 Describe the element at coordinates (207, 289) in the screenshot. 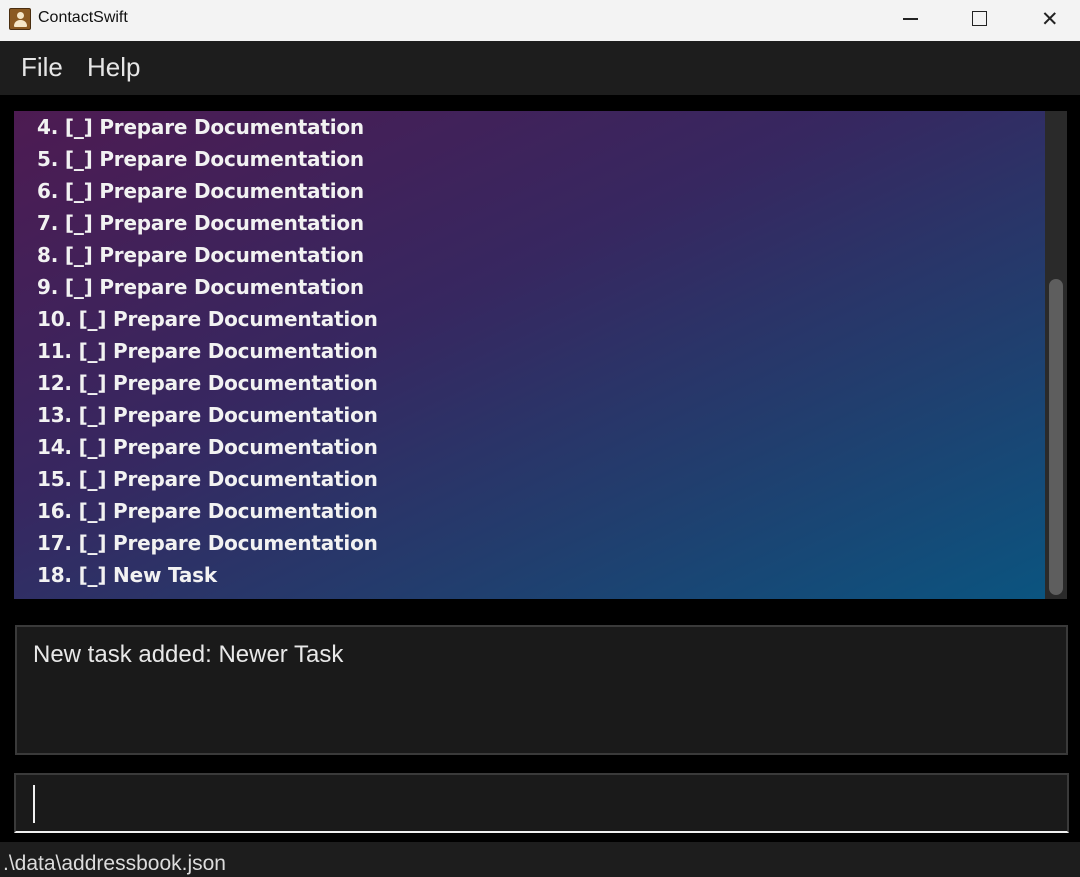

I see `task-item: 9. [_] Prepare Documentation` at that location.